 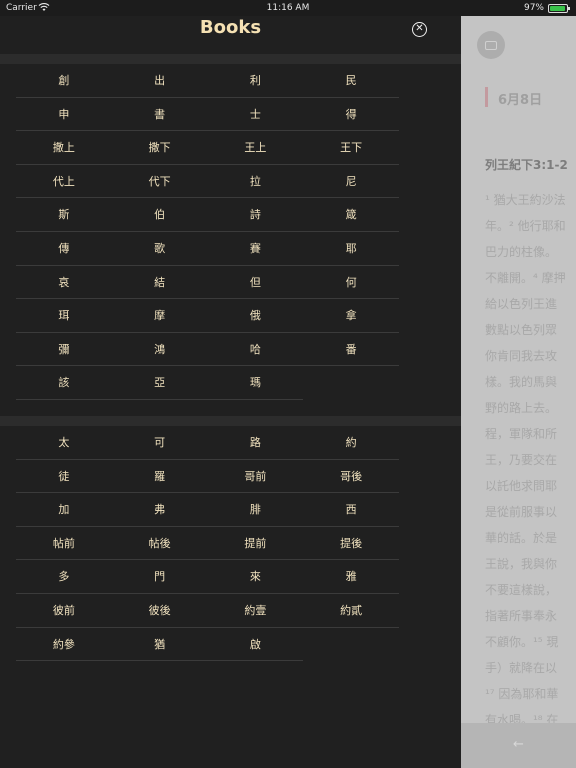 I want to click on book-button: 約參, so click(x=64, y=644).